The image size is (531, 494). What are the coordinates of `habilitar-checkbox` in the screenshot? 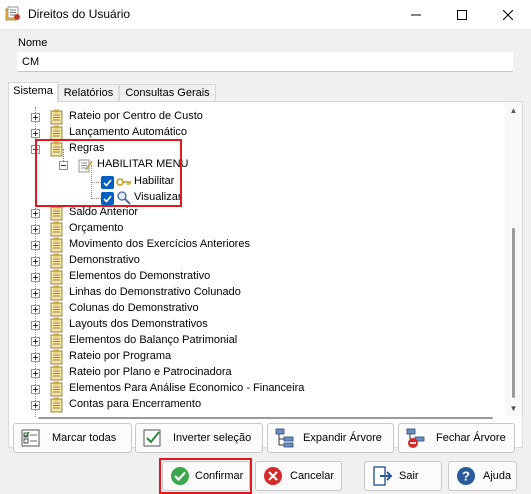 It's located at (107, 182).